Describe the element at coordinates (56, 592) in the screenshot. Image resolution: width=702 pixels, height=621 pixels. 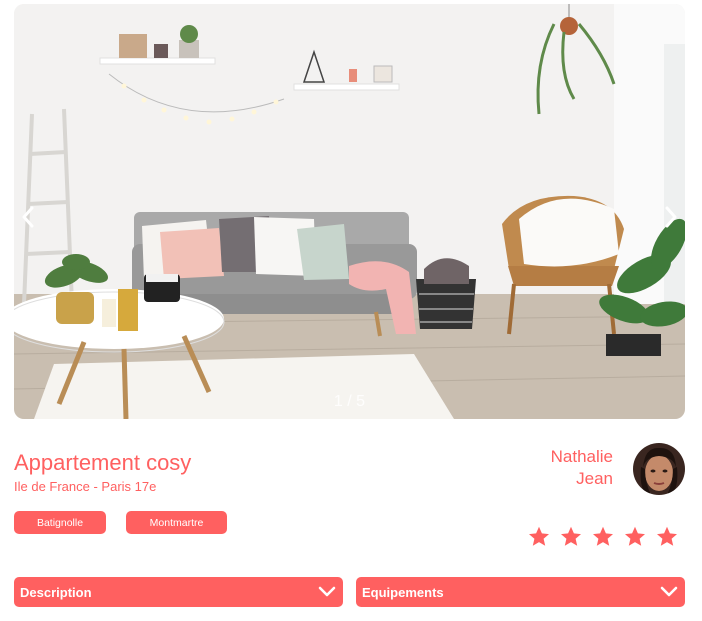
I see `collapse-title: Description` at that location.